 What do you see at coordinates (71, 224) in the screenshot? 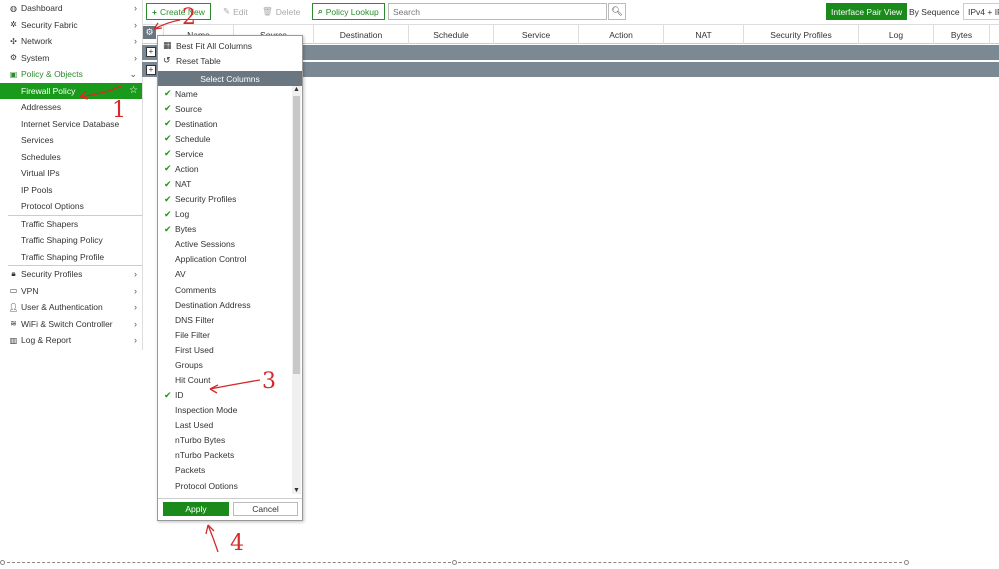
I see `sidebar-subitem-traffic-shapers: Traffic Shapers` at bounding box center [71, 224].